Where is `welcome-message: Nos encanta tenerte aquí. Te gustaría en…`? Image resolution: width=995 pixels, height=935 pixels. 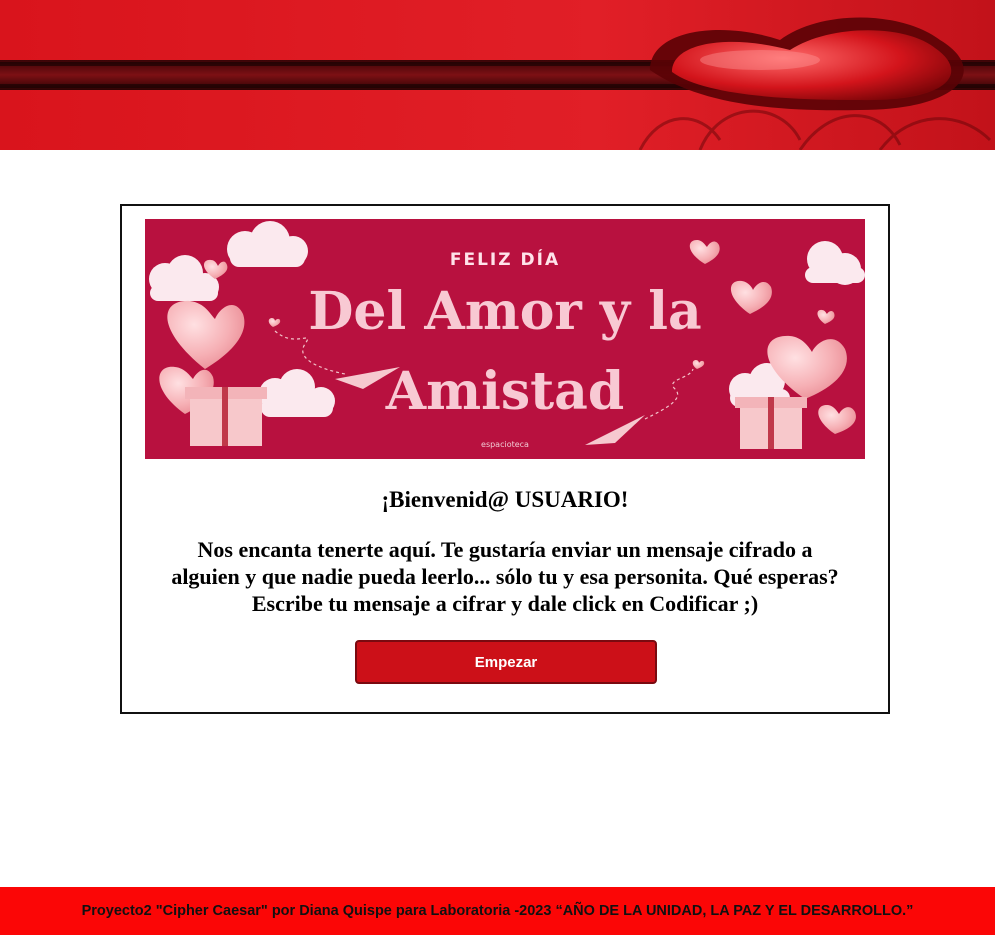
welcome-message: Nos encanta tenerte aquí. Te gustaría en… is located at coordinates (505, 576).